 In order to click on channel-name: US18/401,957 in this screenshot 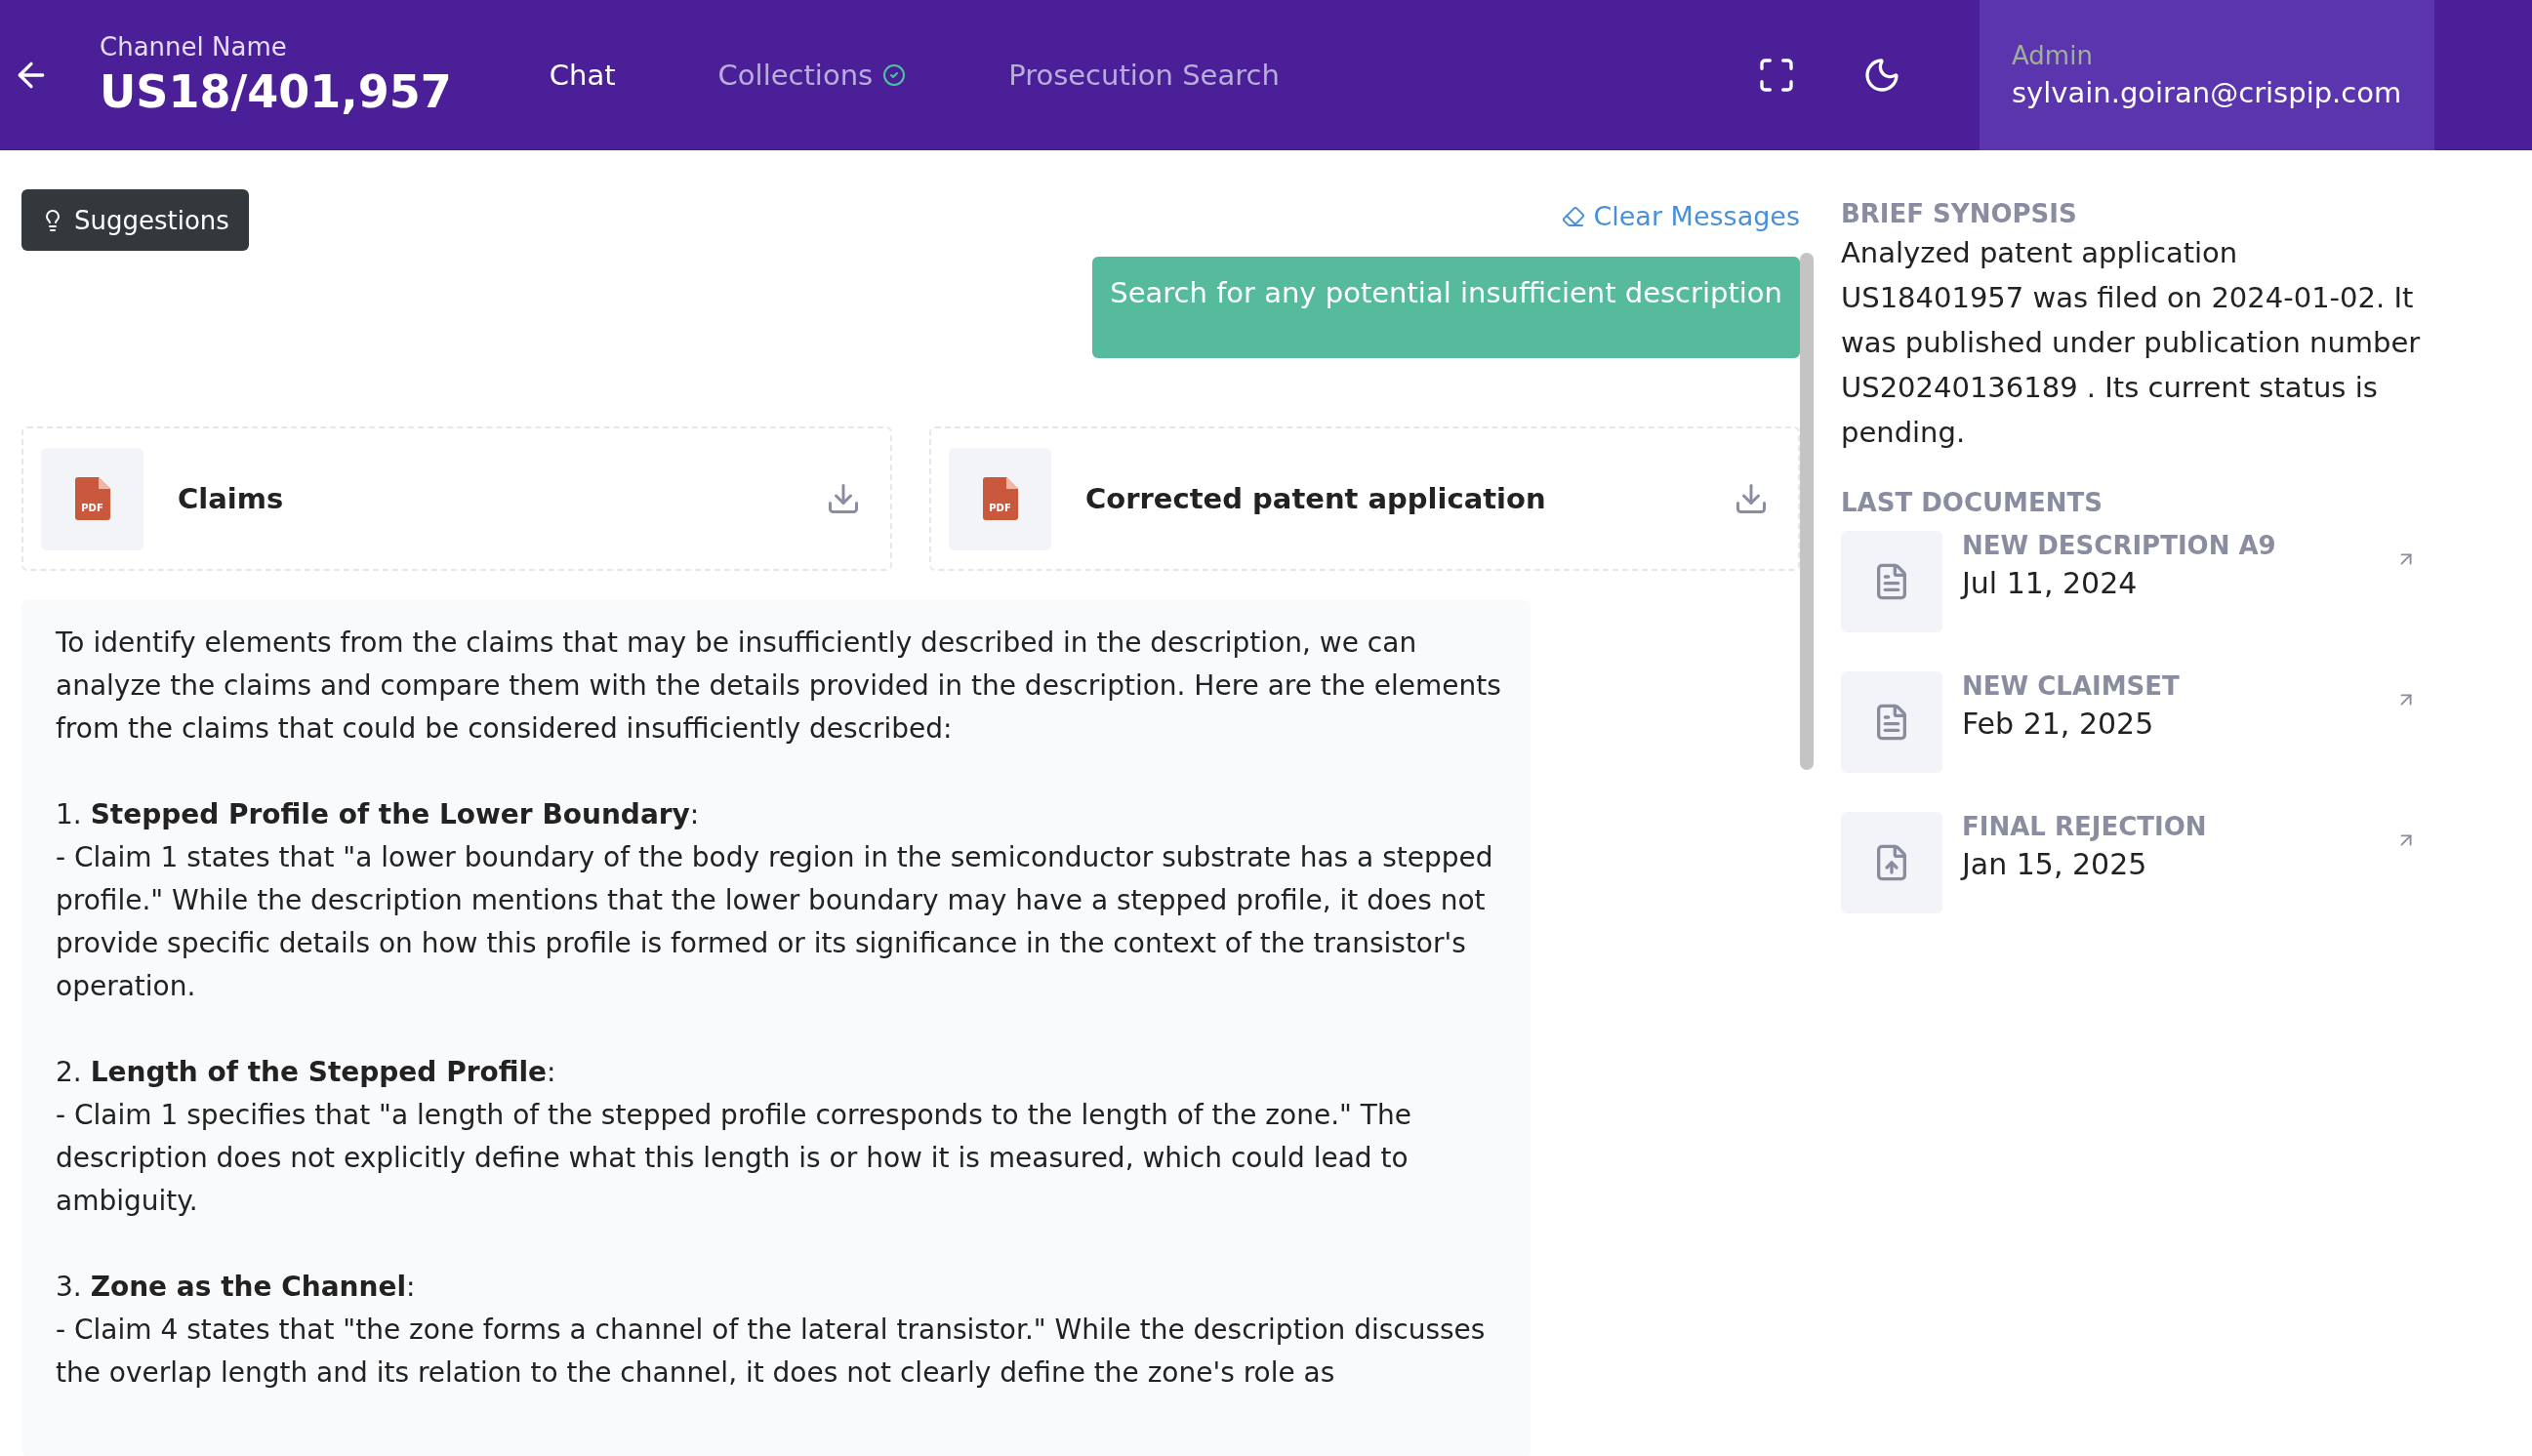, I will do `click(276, 91)`.